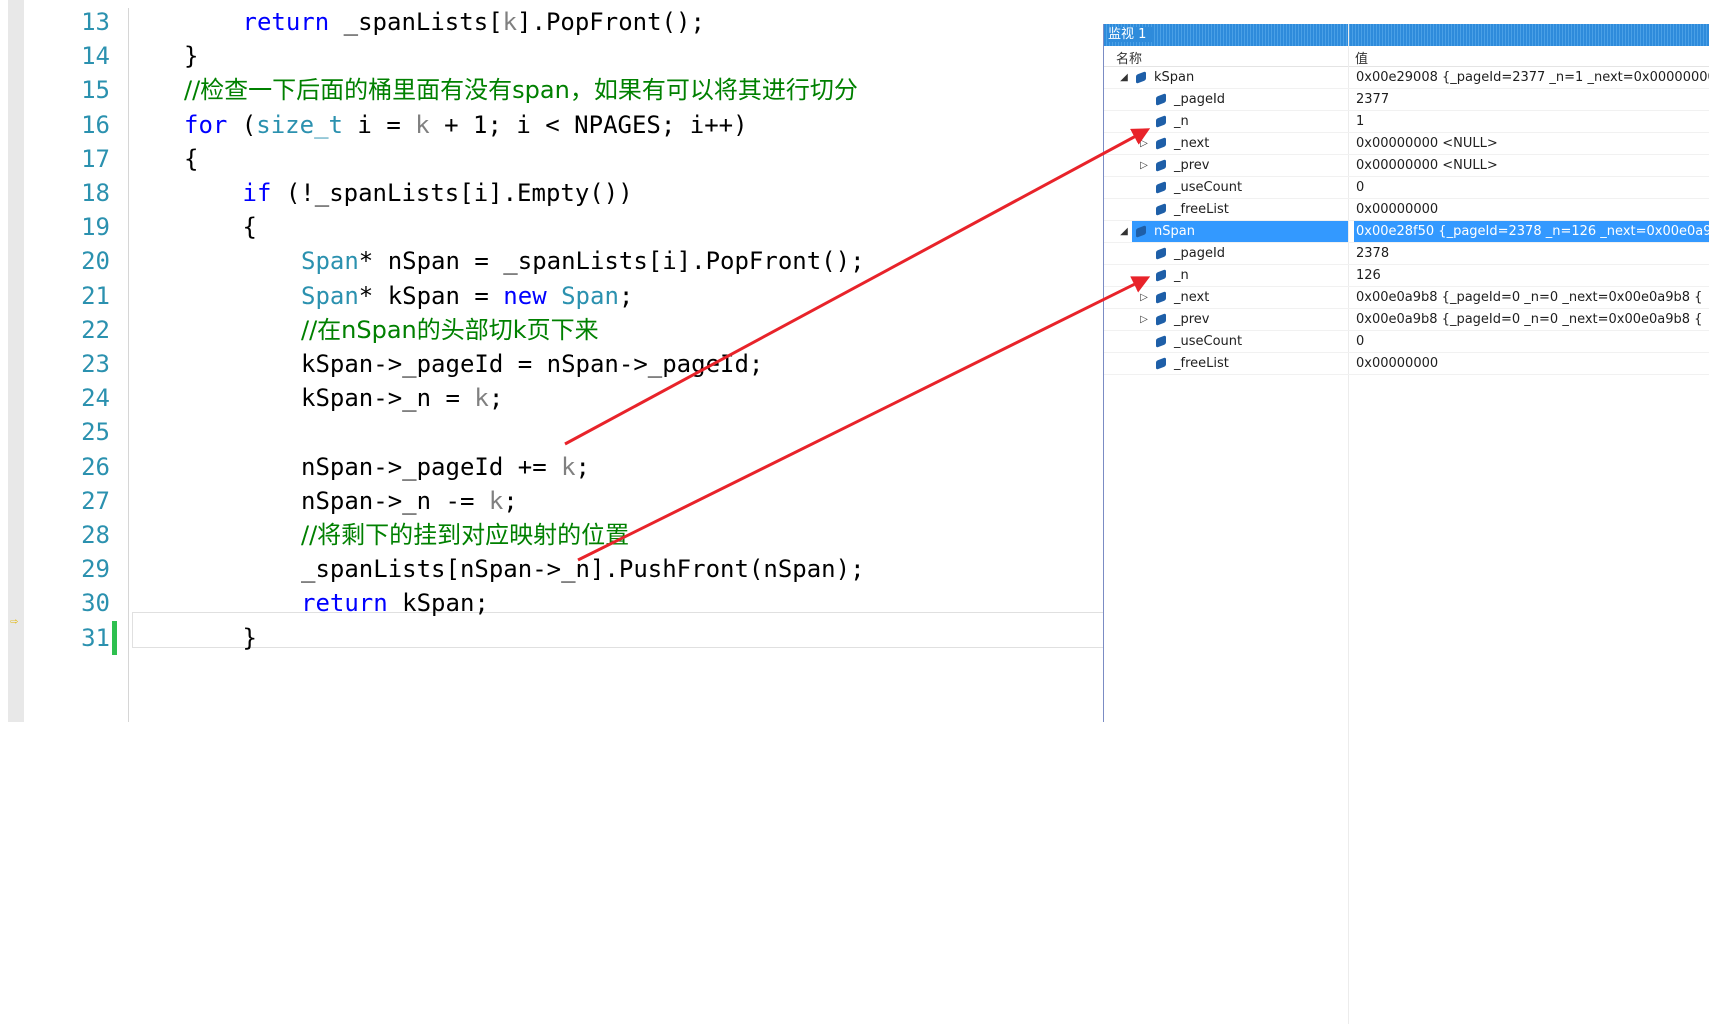 This screenshot has height=1024, width=1709. I want to click on watch-variable-value: 2377, so click(1531, 99).